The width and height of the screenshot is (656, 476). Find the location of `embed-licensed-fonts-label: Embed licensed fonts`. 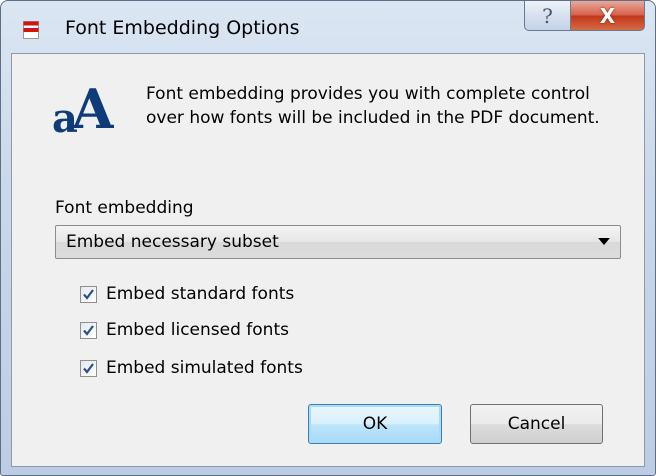

embed-licensed-fonts-label: Embed licensed fonts is located at coordinates (197, 330).